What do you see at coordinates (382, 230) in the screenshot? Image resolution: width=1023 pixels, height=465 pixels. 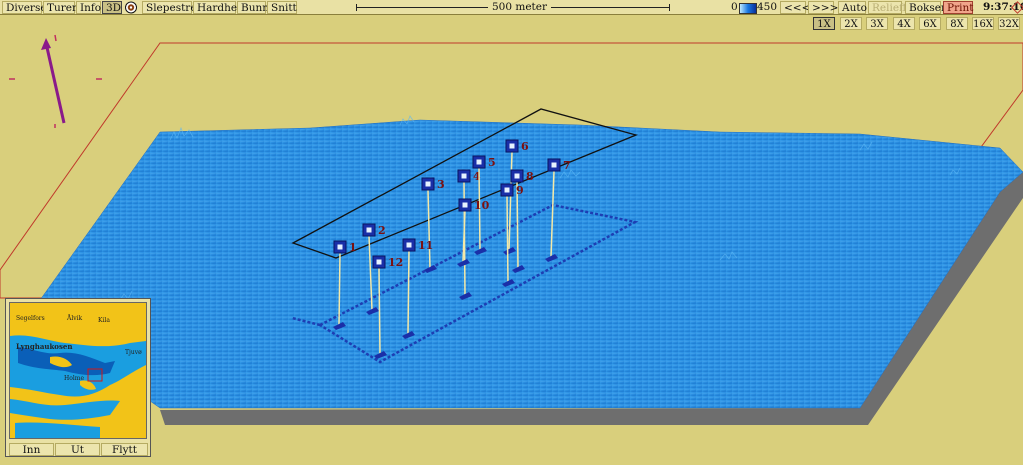 I see `marker-label: 2` at bounding box center [382, 230].